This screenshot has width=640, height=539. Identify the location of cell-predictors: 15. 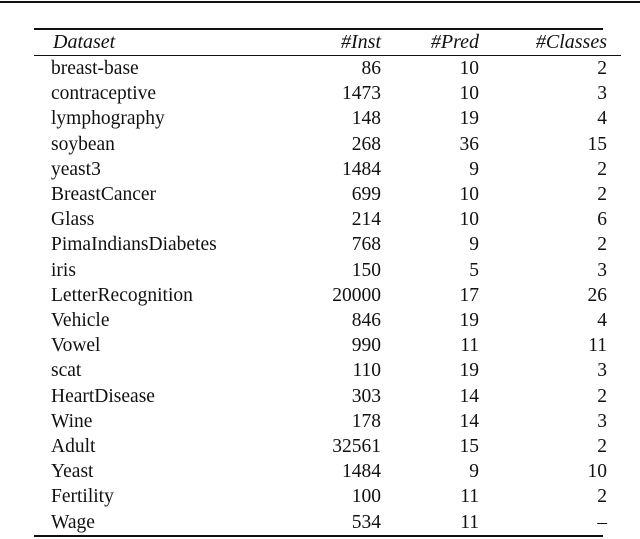
(469, 447).